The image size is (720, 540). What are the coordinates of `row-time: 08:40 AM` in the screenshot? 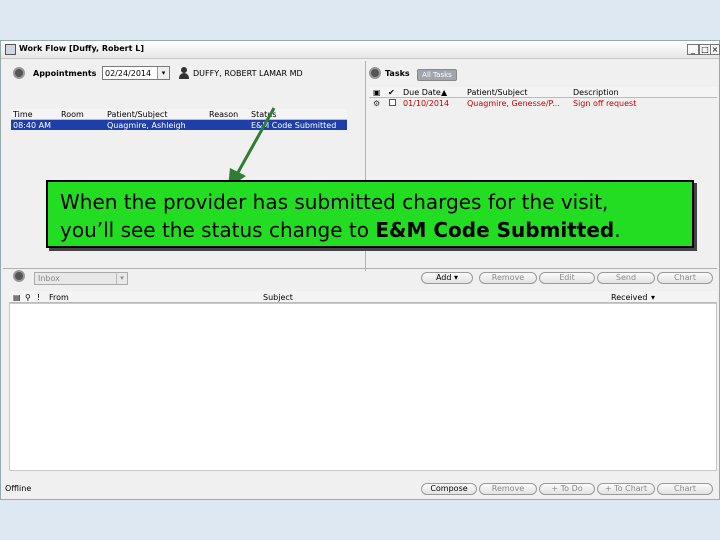 It's located at (32, 125).